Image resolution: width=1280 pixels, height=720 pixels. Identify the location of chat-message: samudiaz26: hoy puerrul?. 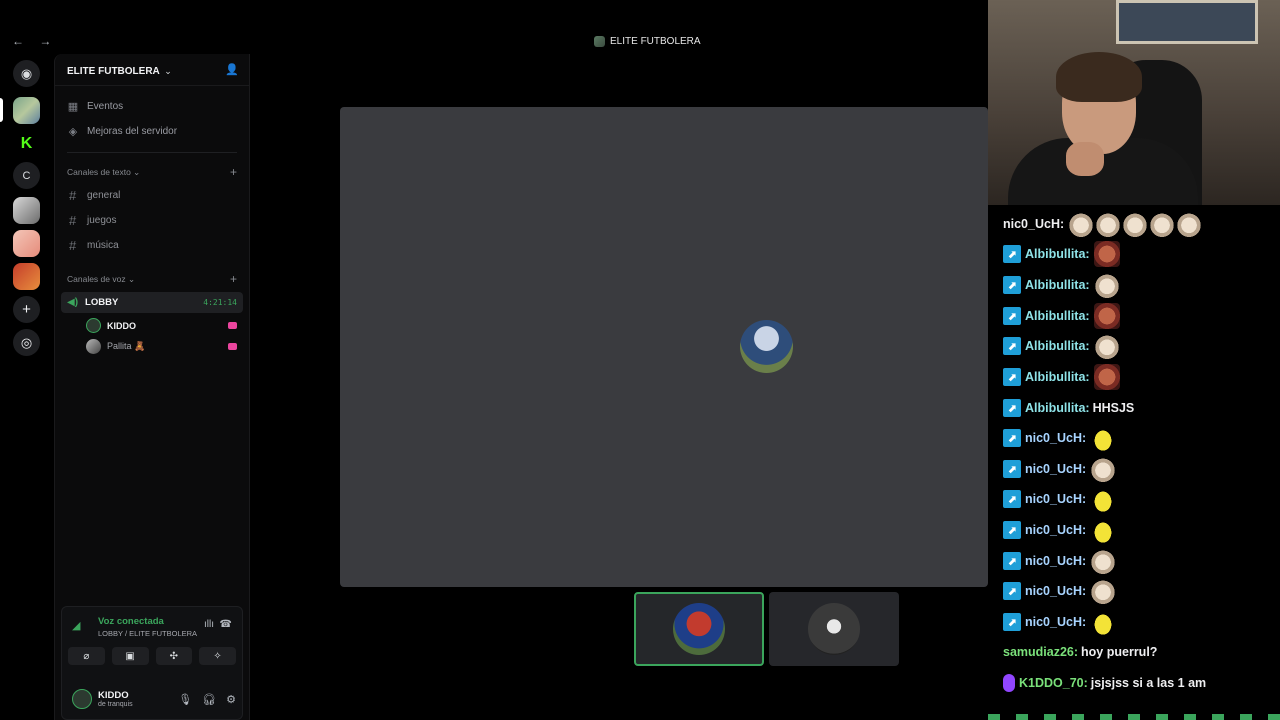
(1080, 652).